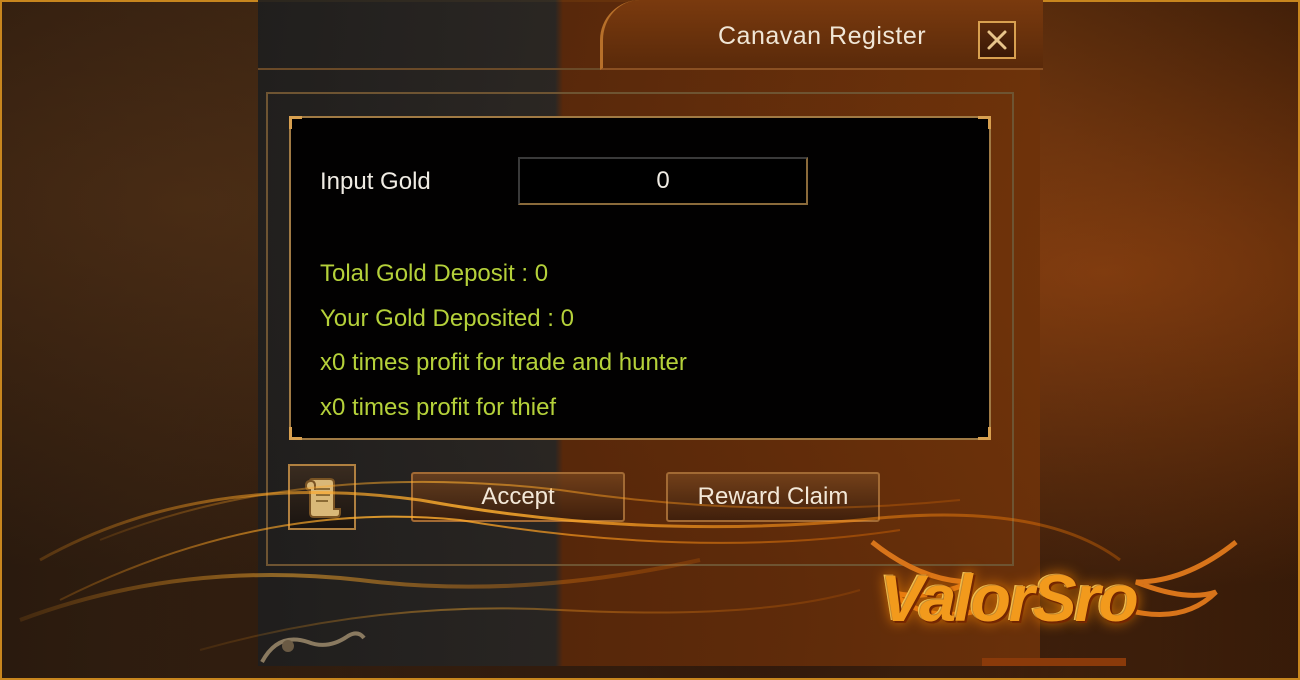 The image size is (1300, 680). I want to click on gold-input, so click(663, 181).